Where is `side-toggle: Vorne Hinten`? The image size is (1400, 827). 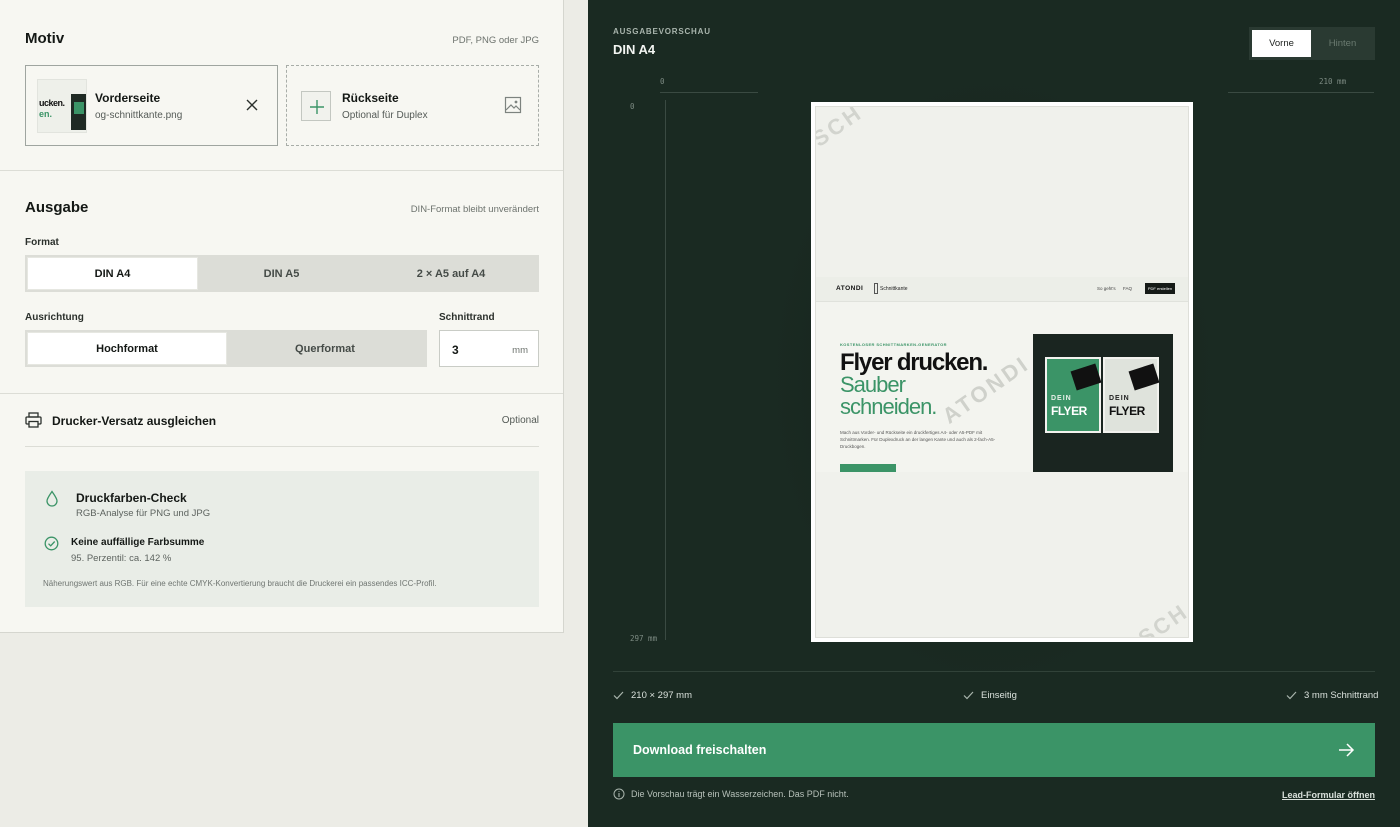
side-toggle: Vorne Hinten is located at coordinates (1312, 43).